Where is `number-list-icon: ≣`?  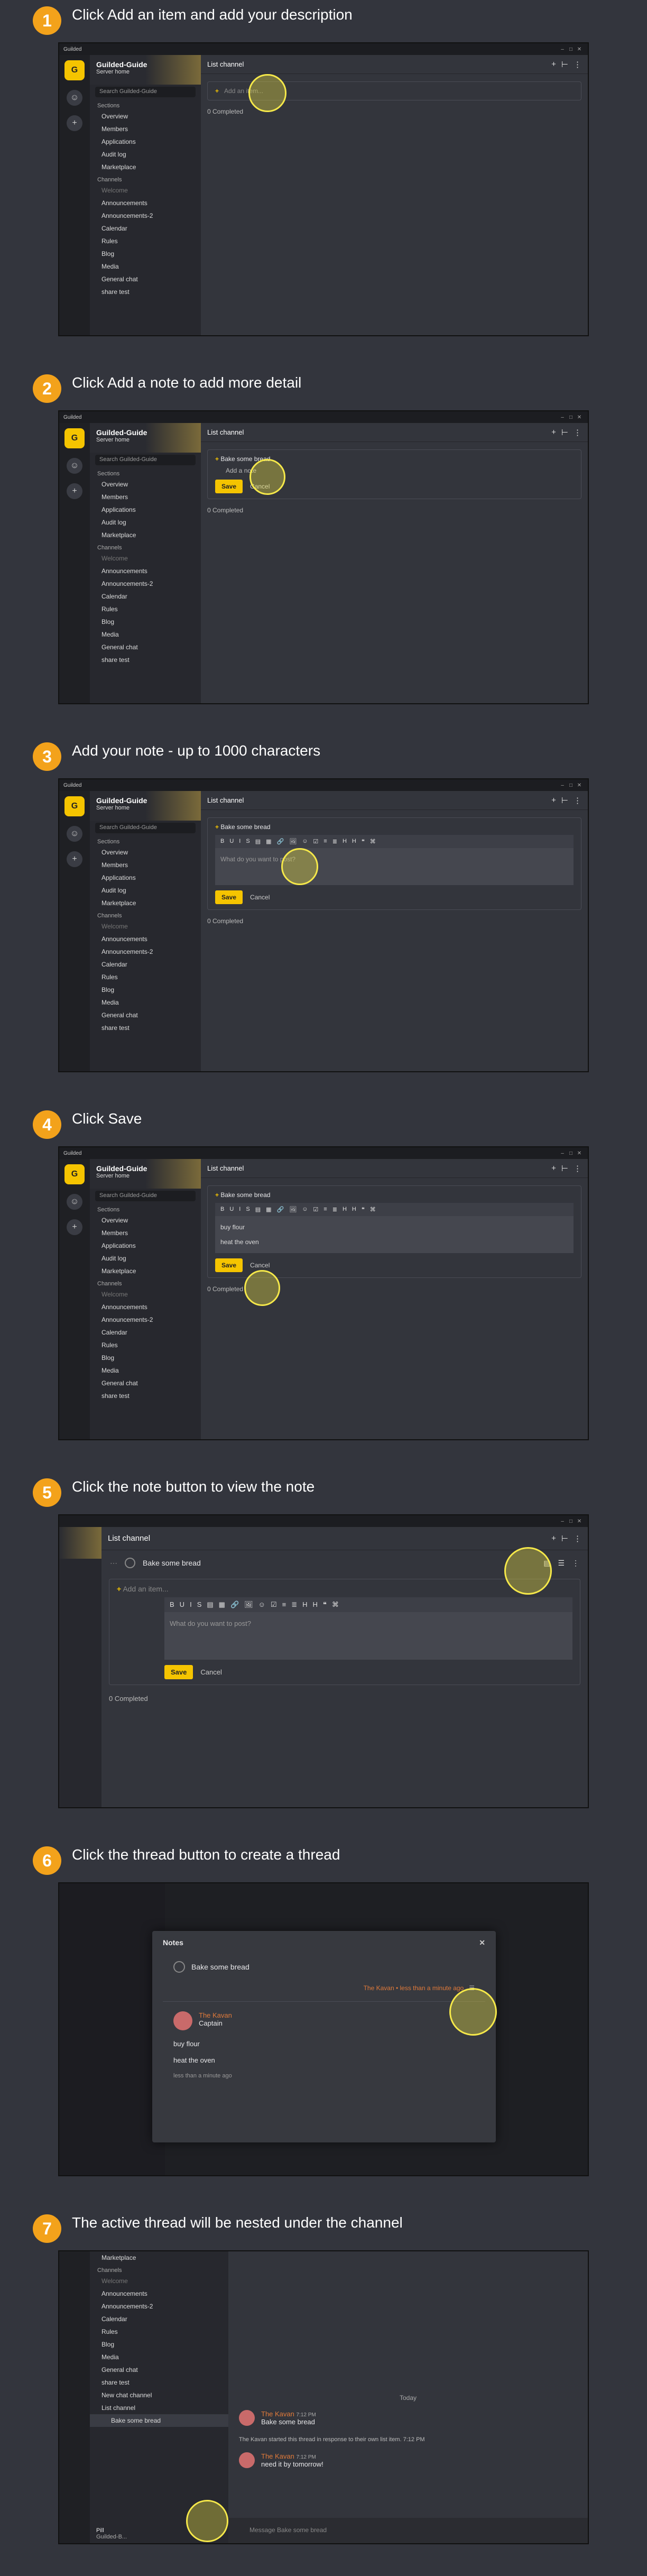 number-list-icon: ≣ is located at coordinates (294, 1604).